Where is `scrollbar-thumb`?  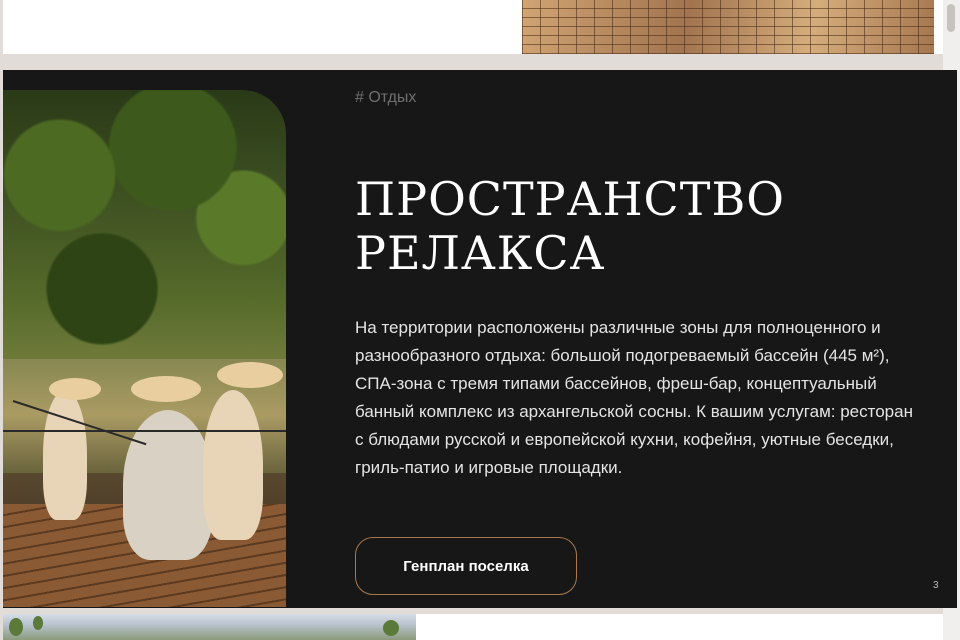
scrollbar-thumb is located at coordinates (951, 18).